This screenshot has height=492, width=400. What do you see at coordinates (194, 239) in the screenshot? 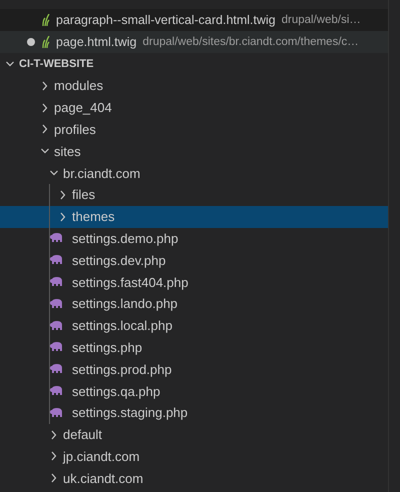
I see `file-item: settings.demo.php` at bounding box center [194, 239].